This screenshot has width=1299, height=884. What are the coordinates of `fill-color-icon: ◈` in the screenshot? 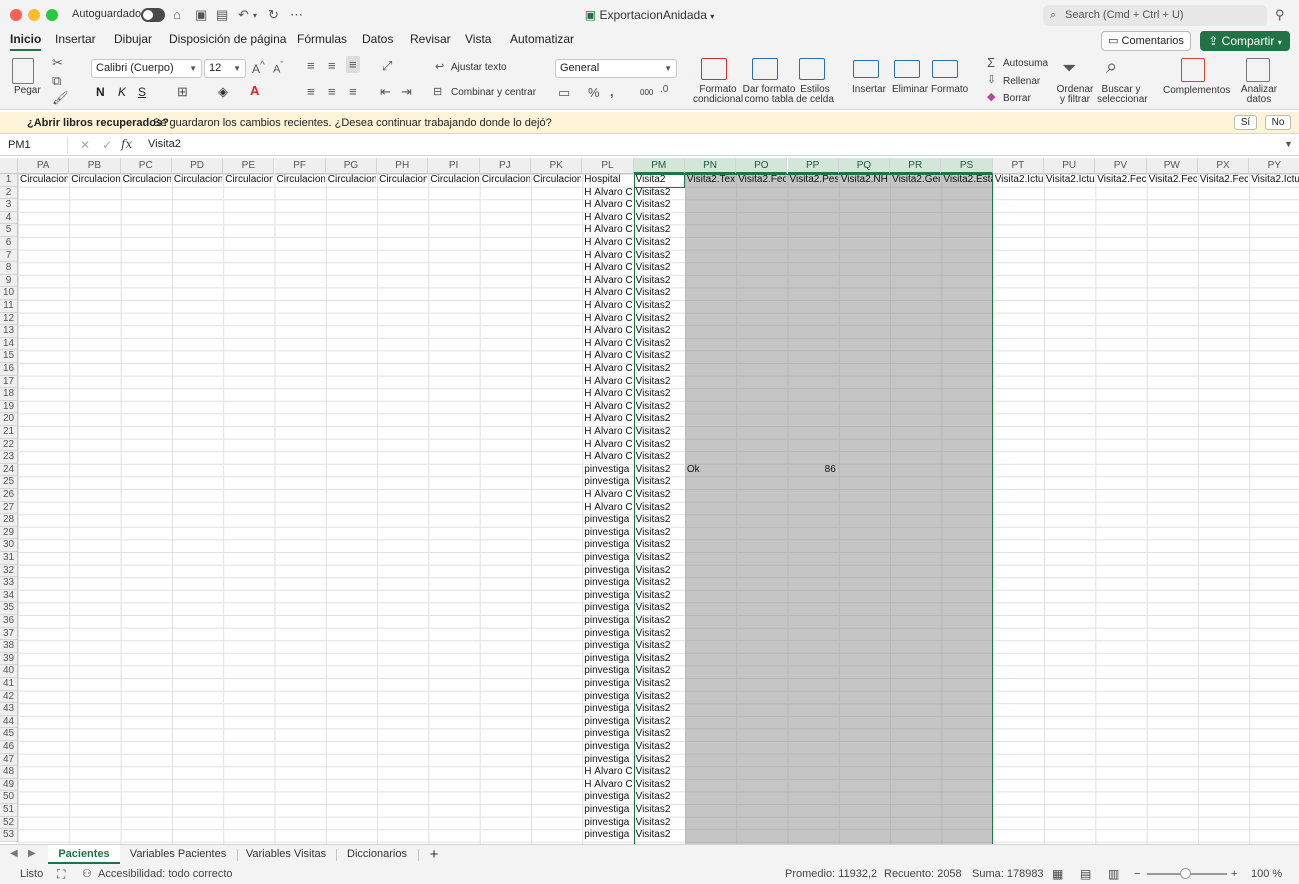 It's located at (223, 92).